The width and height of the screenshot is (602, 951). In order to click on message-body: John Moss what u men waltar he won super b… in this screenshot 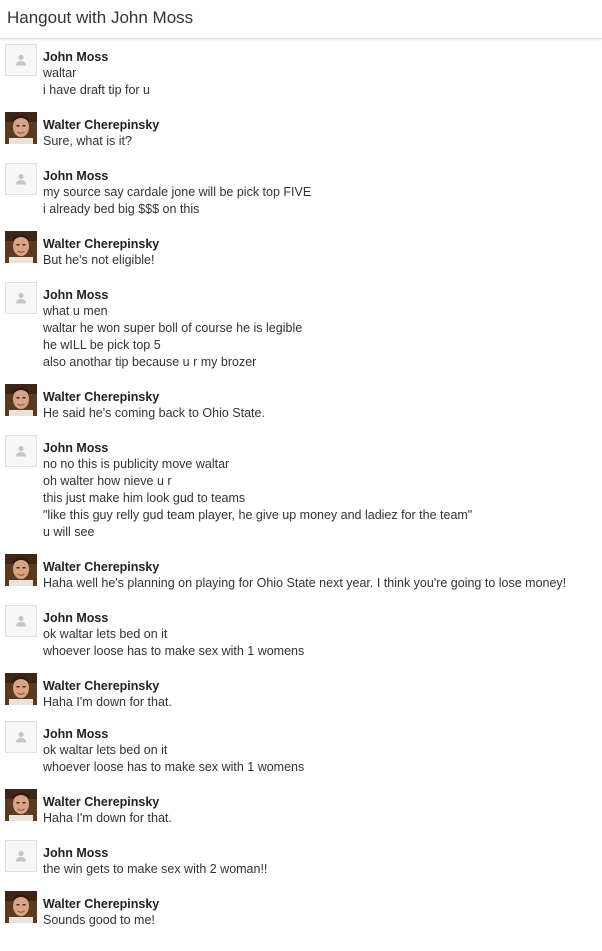, I will do `click(321, 329)`.